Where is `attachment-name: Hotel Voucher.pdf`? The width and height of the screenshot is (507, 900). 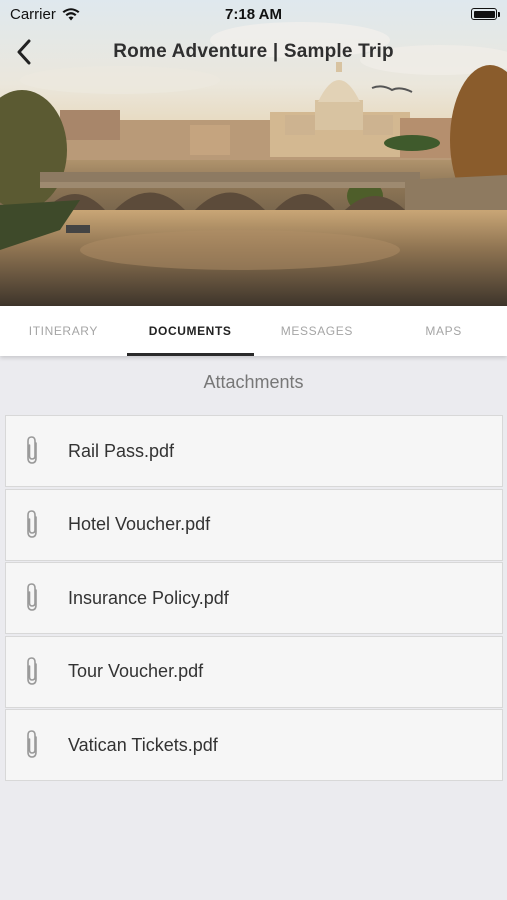
attachment-name: Hotel Voucher.pdf is located at coordinates (139, 524).